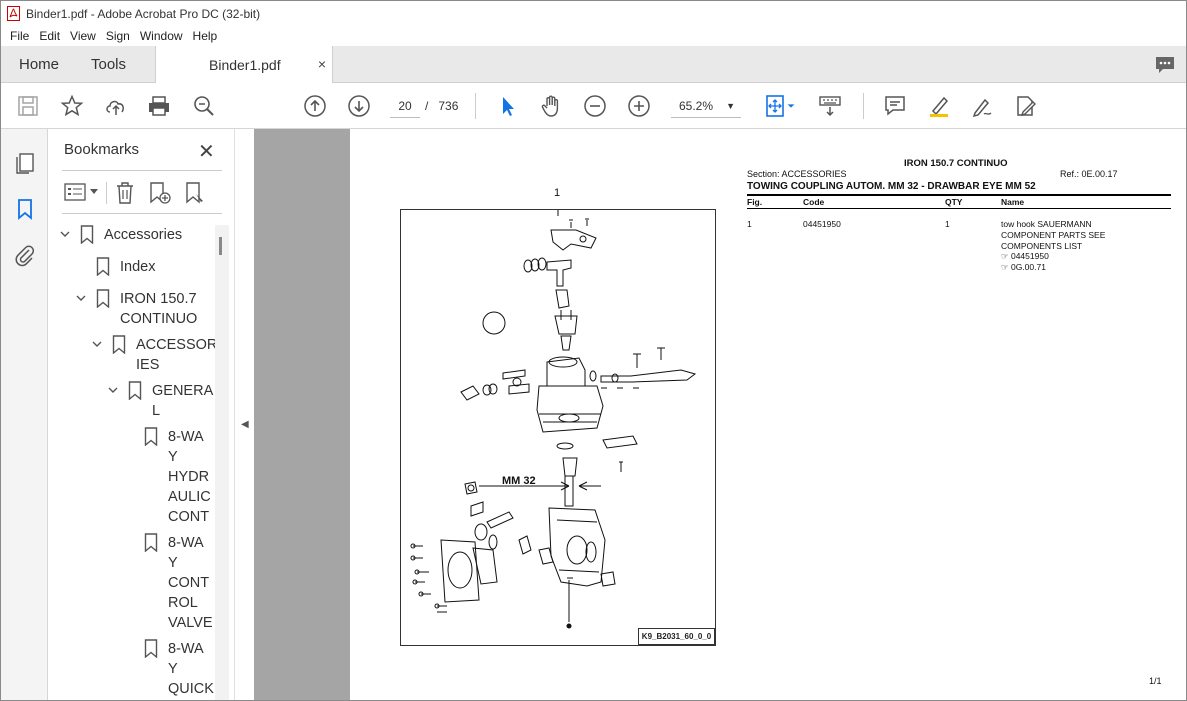  What do you see at coordinates (220, 246) in the screenshot?
I see `scrollbar-thumb` at bounding box center [220, 246].